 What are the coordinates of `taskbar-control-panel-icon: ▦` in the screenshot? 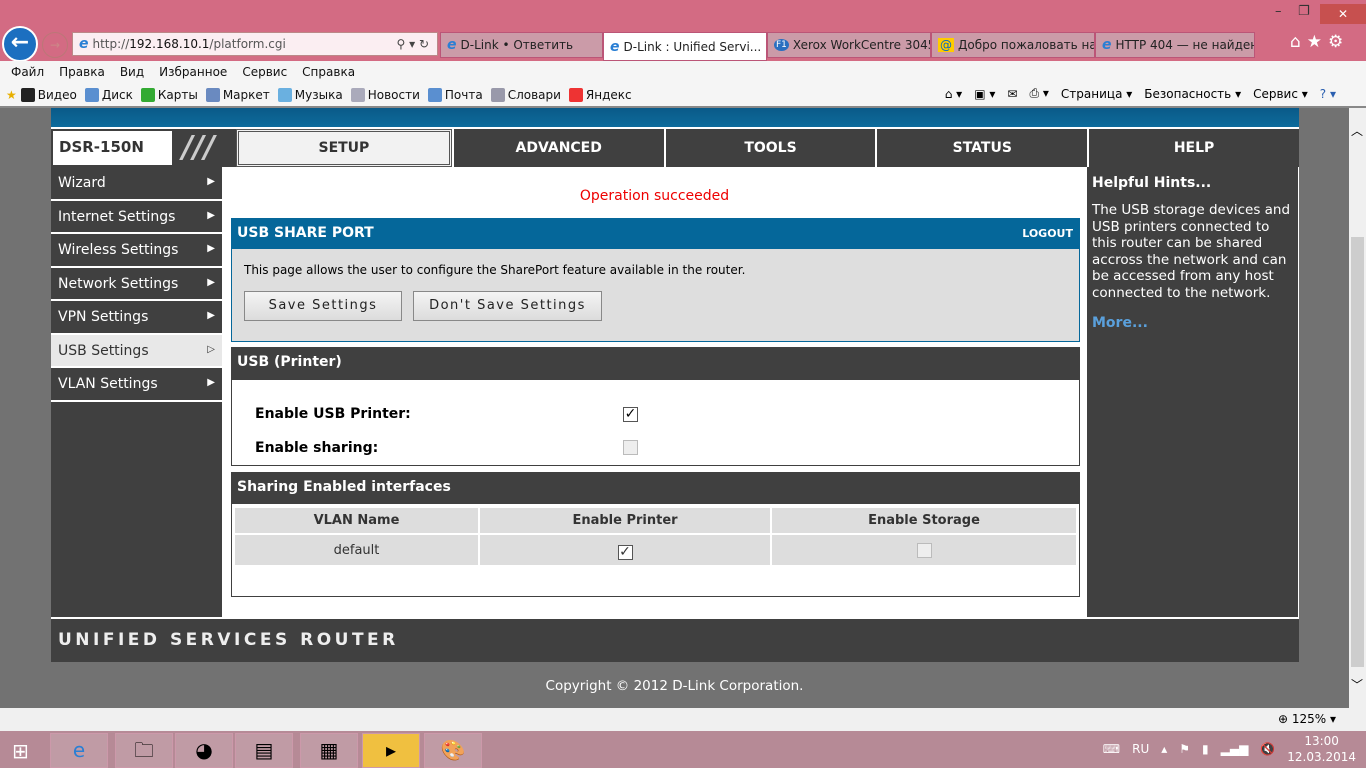 It's located at (329, 750).